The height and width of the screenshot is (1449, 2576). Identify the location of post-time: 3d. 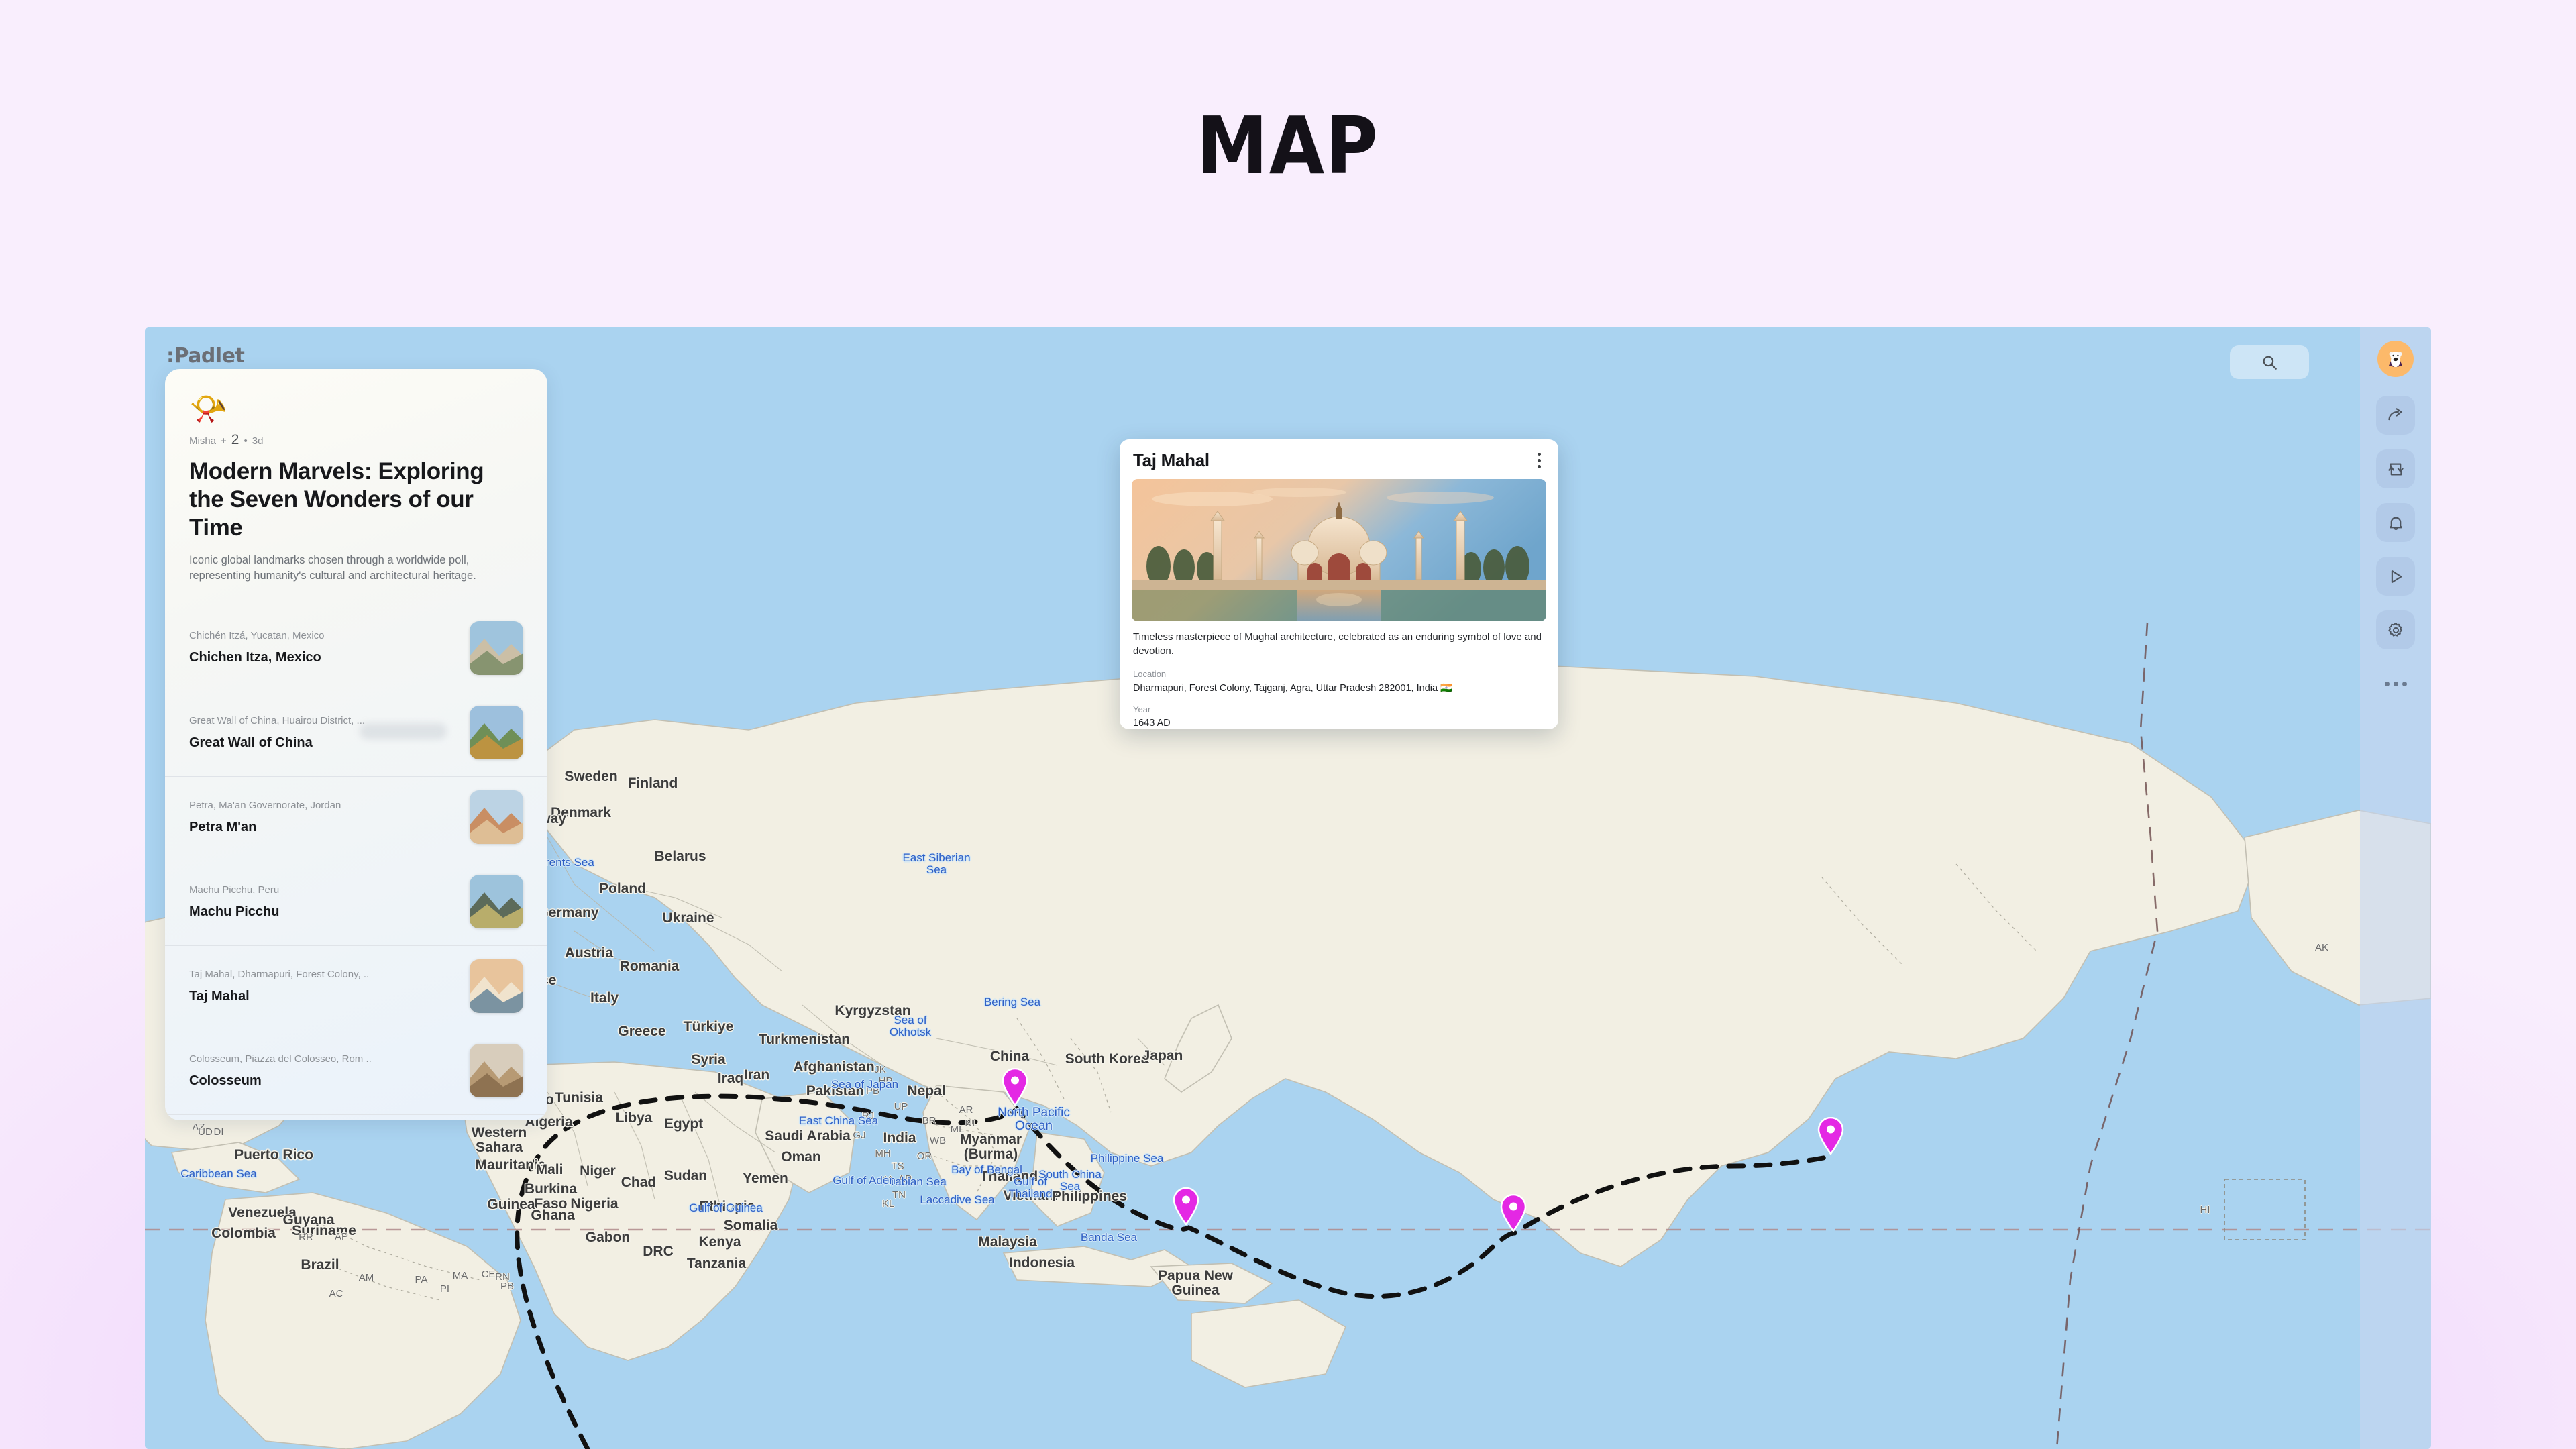
(258, 441).